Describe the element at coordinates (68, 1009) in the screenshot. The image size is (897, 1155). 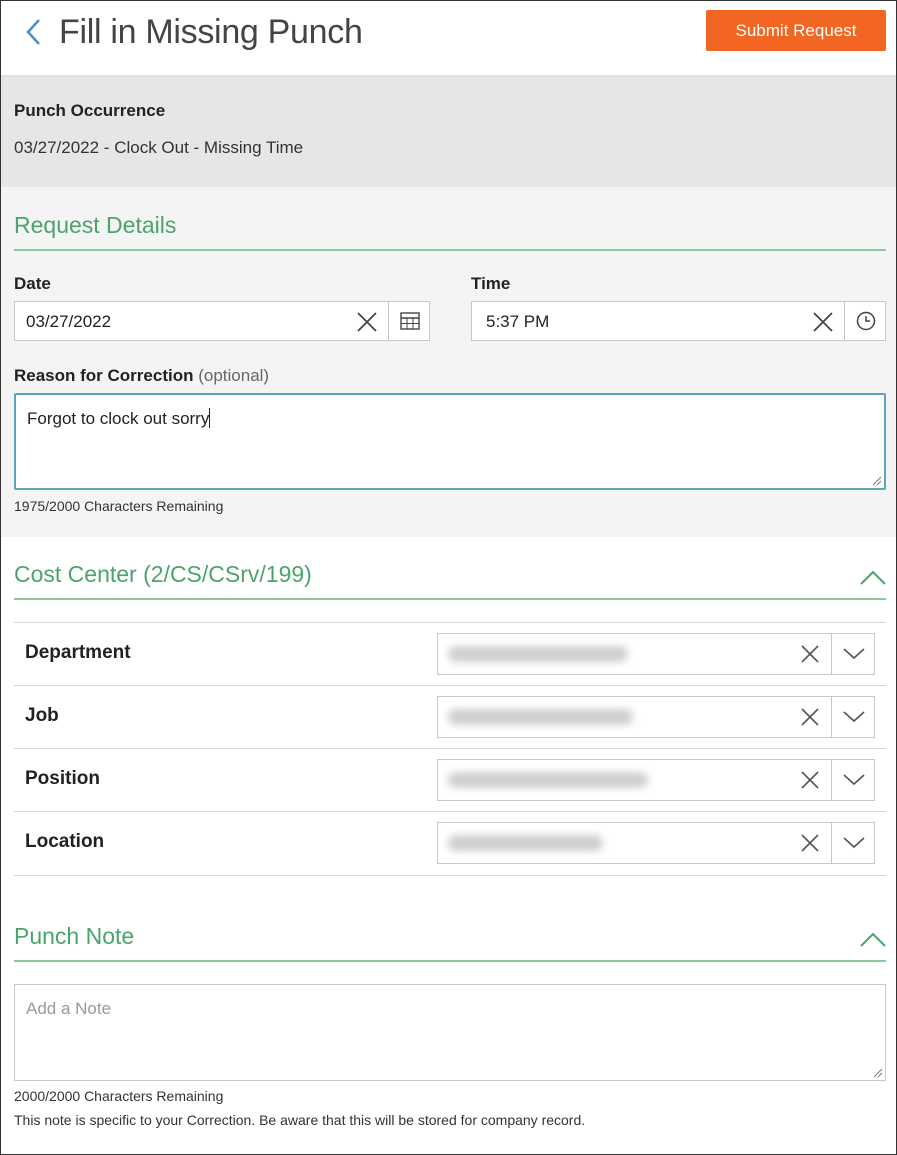
I see `punch-note-placeholder: Add a Note` at that location.